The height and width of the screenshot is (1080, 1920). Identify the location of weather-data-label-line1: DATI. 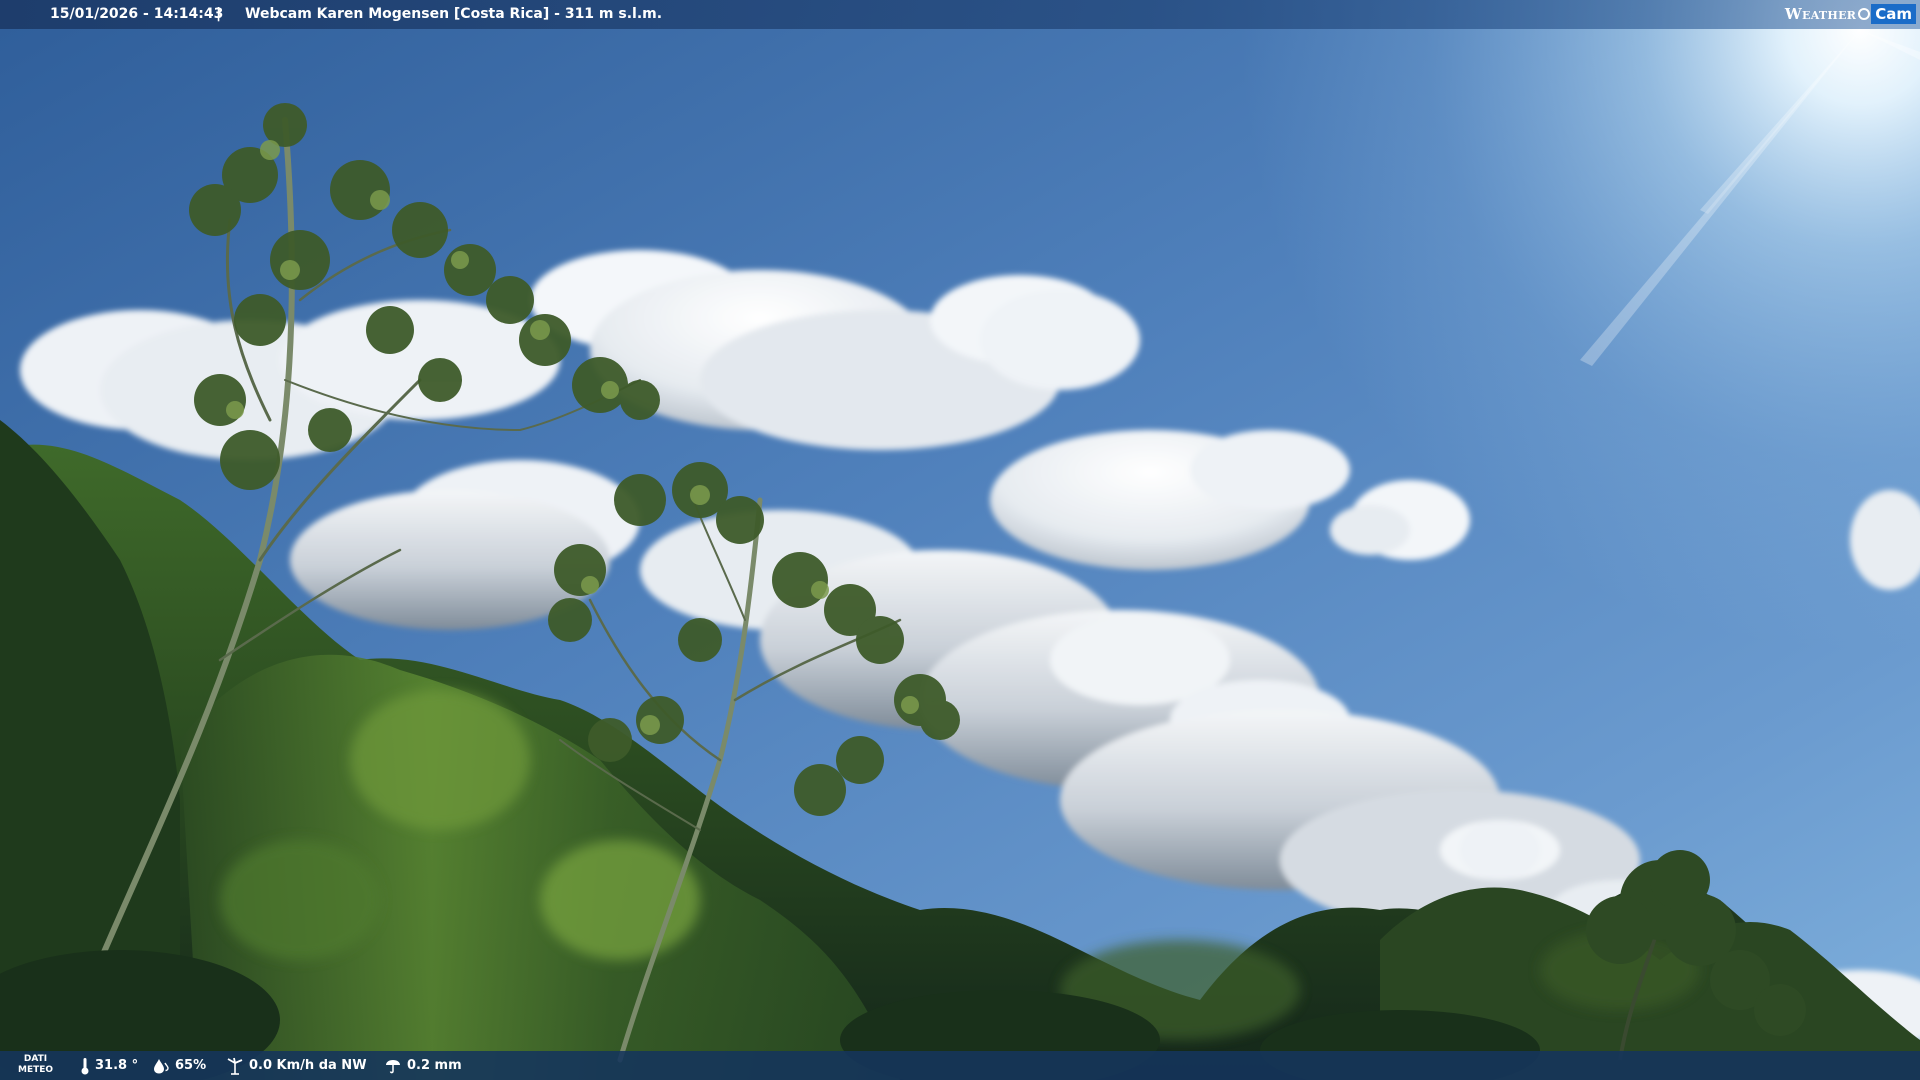
(35, 1059).